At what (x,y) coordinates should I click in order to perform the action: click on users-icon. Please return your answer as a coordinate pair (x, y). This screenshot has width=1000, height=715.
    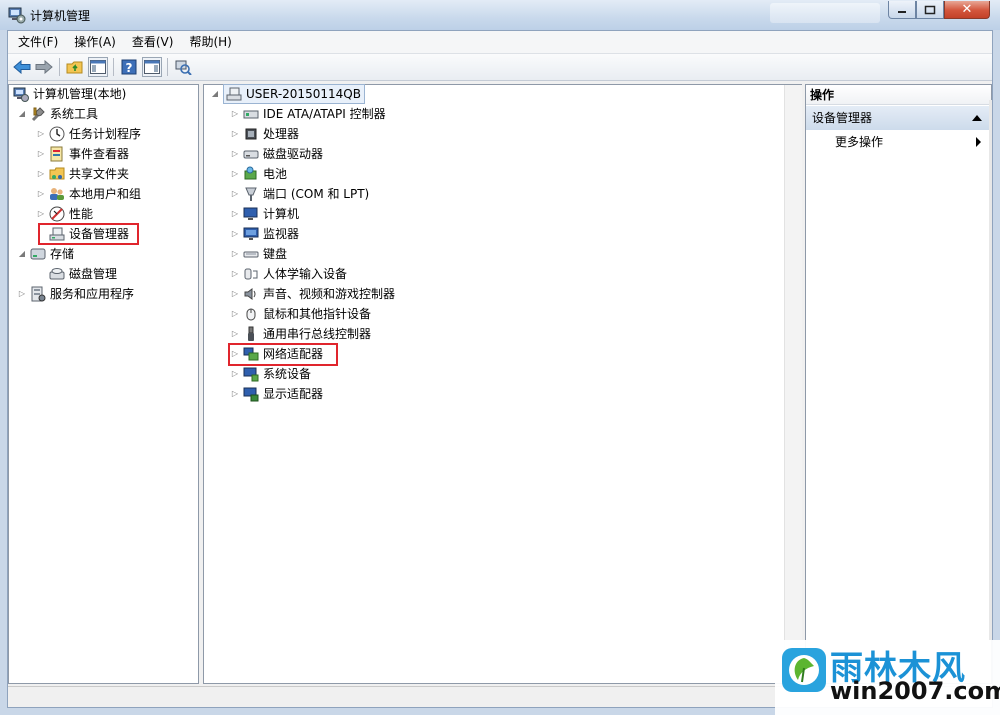
    Looking at the image, I should click on (57, 194).